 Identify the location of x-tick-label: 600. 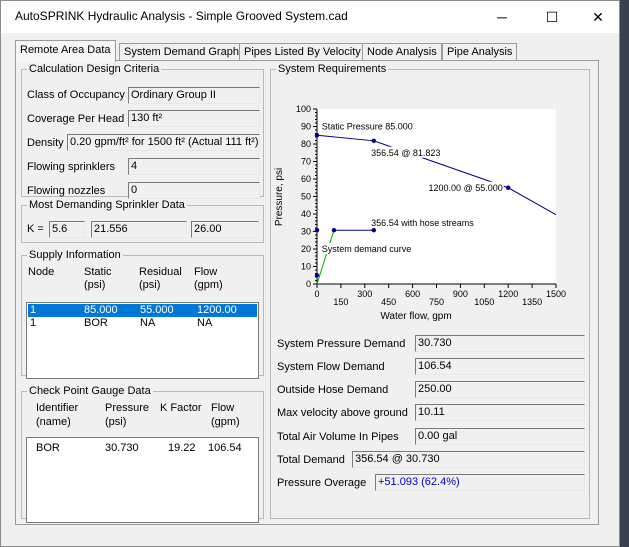
(412, 294).